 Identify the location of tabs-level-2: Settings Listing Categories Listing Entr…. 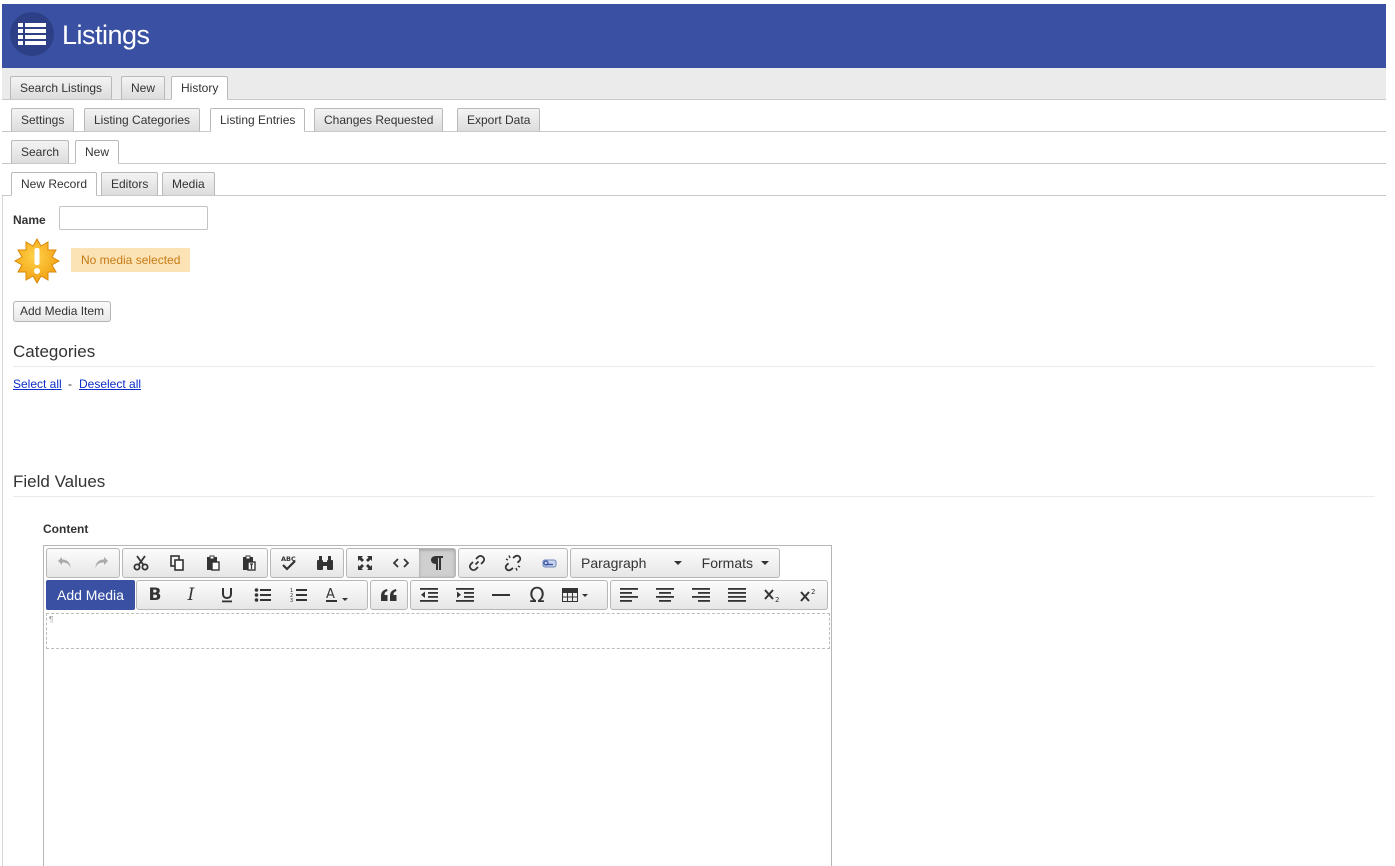
(694, 116).